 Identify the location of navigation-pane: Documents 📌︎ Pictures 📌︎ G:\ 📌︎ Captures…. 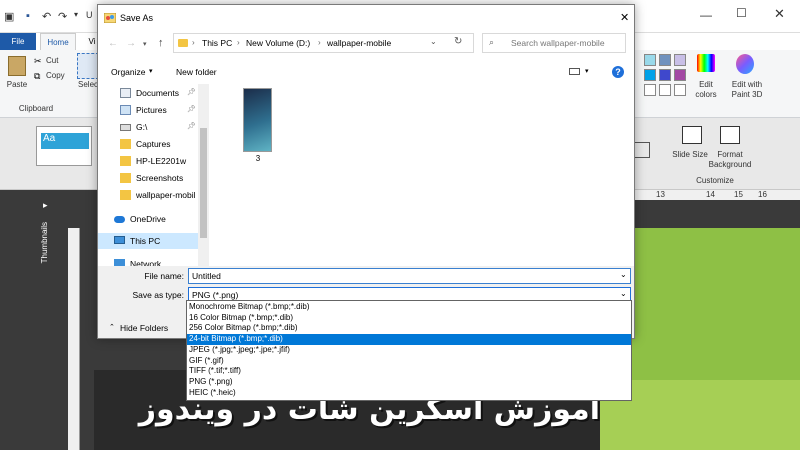
(153, 175).